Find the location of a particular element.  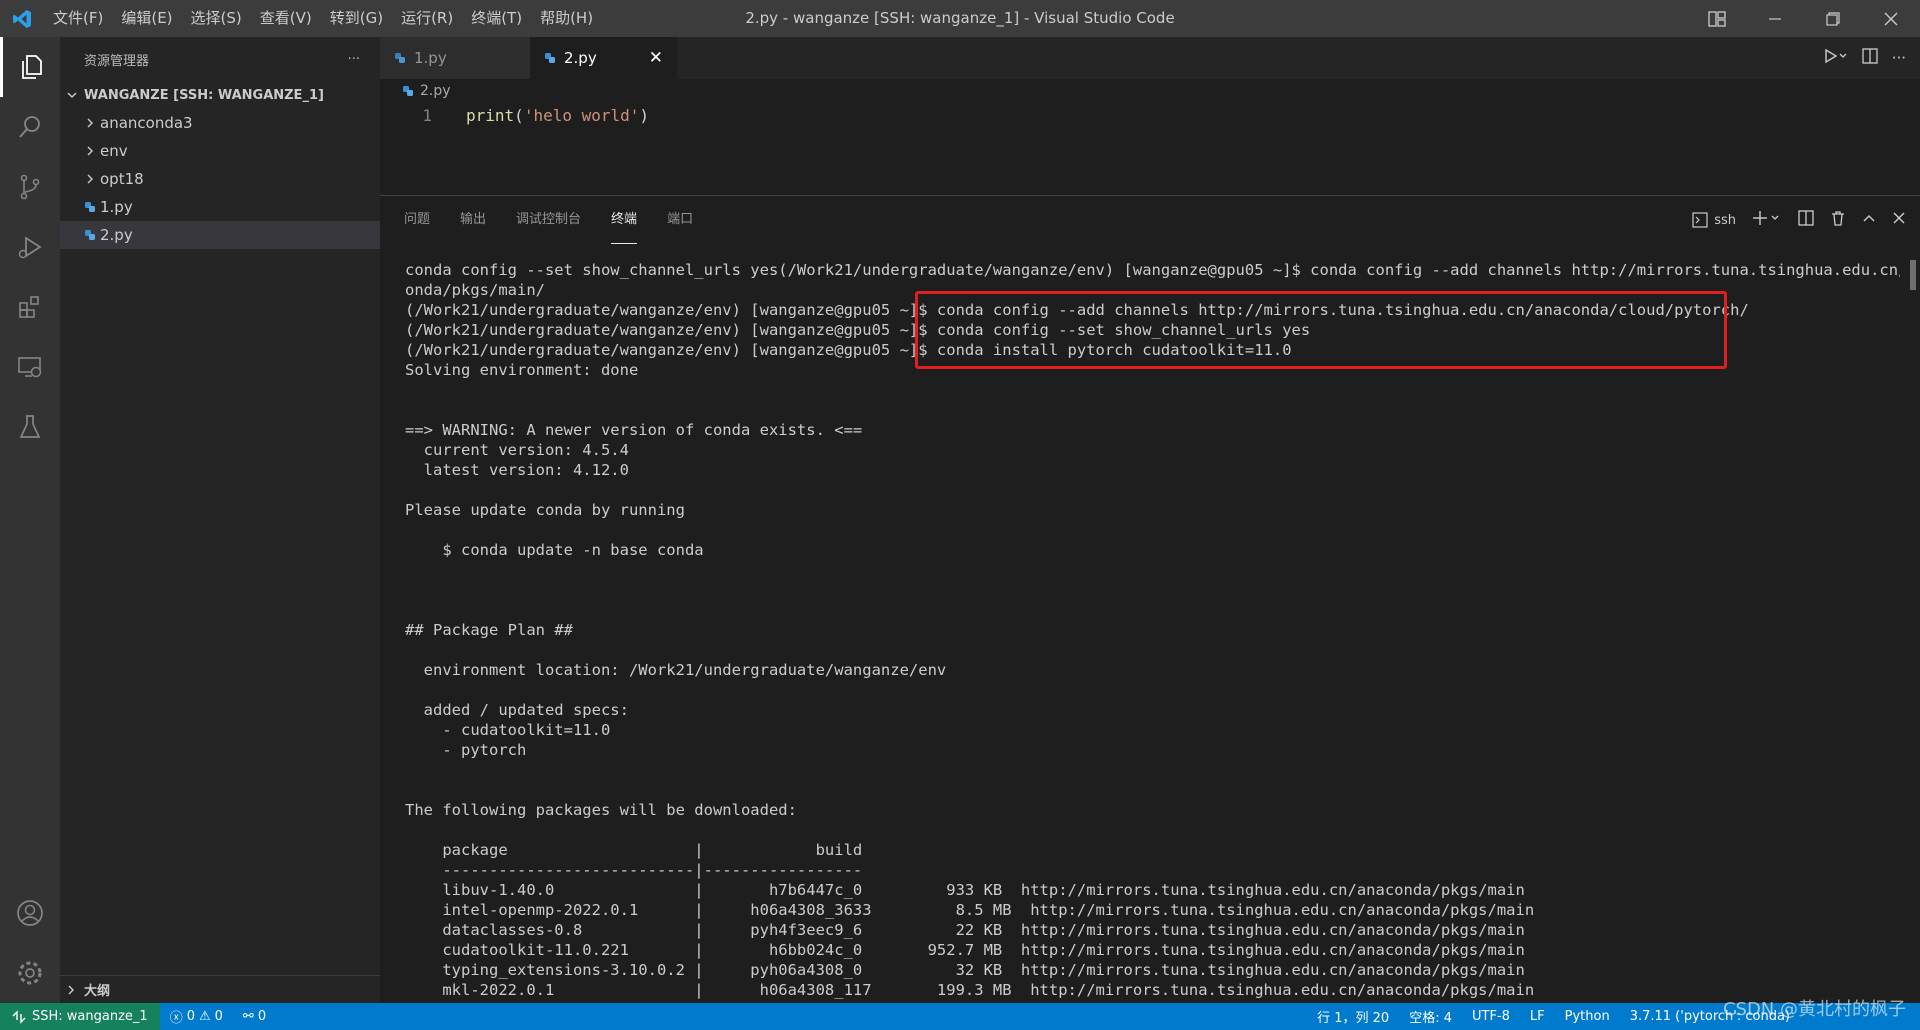

tab-problems: 问题 is located at coordinates (417, 220).